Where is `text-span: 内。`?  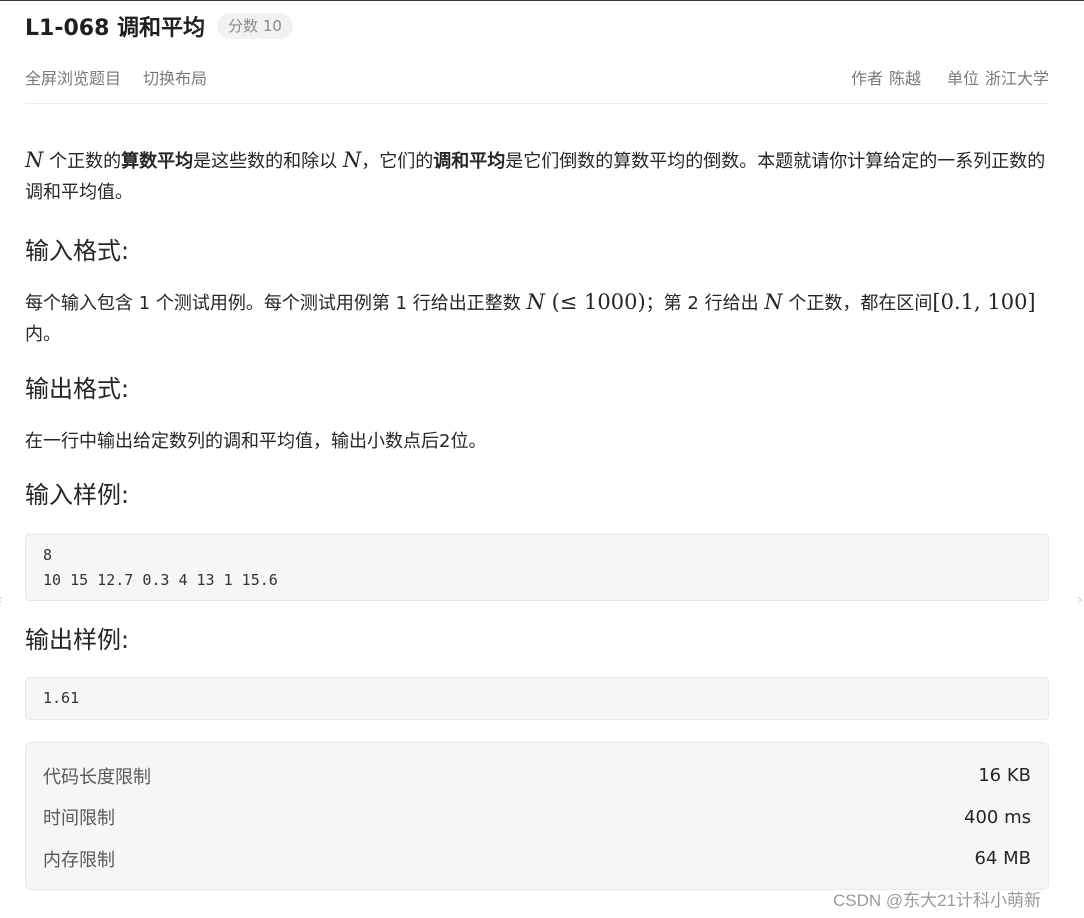
text-span: 内。 is located at coordinates (43, 334).